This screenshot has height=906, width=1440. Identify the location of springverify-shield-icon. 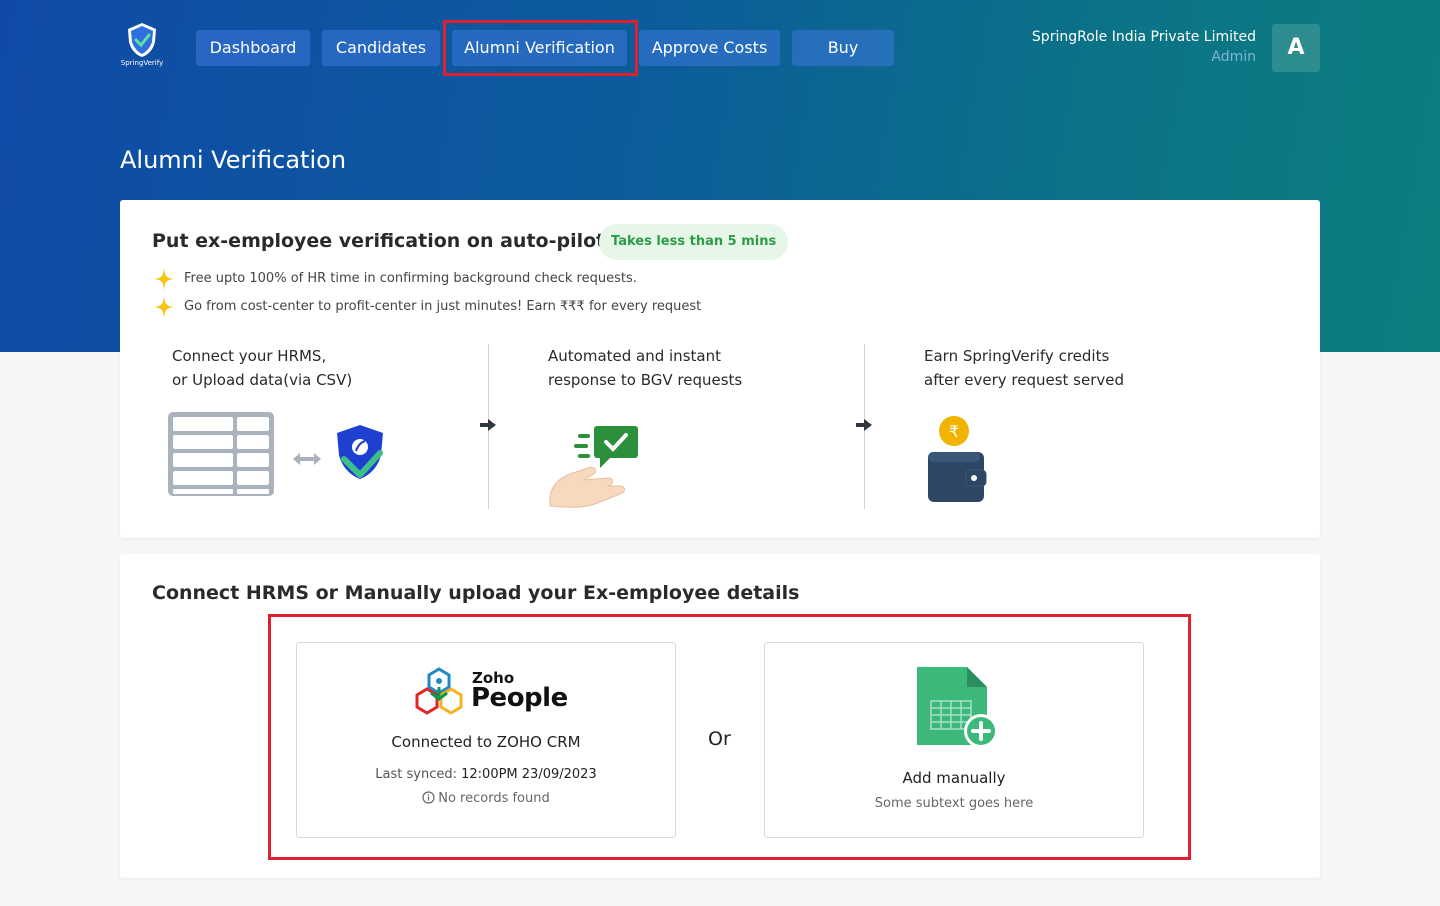
(360, 452).